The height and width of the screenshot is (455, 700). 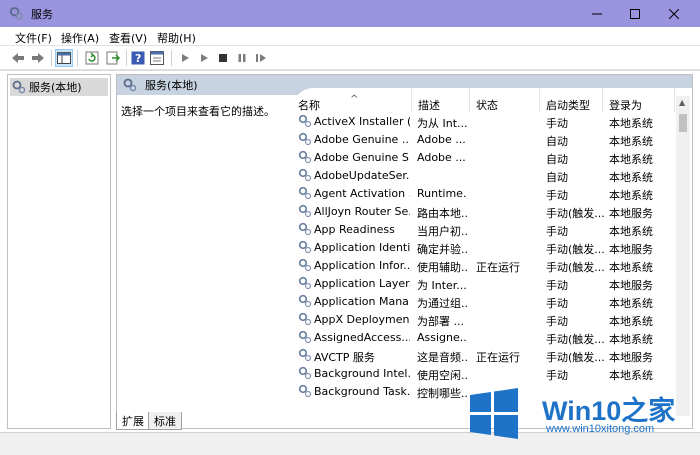 I want to click on watermark: Win10之家 www.win10xitong.com, so click(x=573, y=417).